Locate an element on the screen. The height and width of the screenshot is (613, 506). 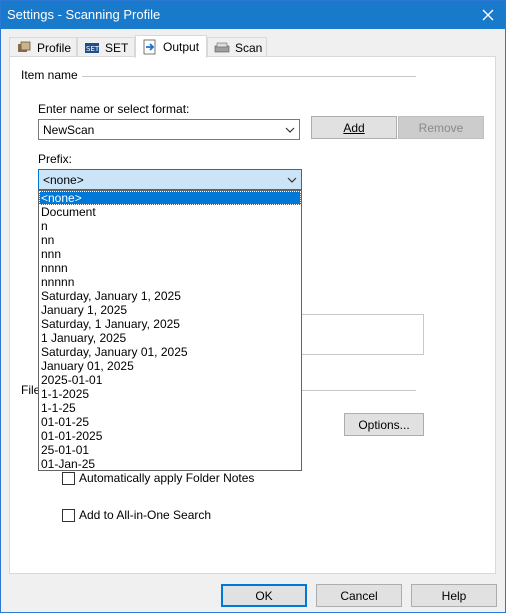
prefix-option: <none> is located at coordinates (170, 198).